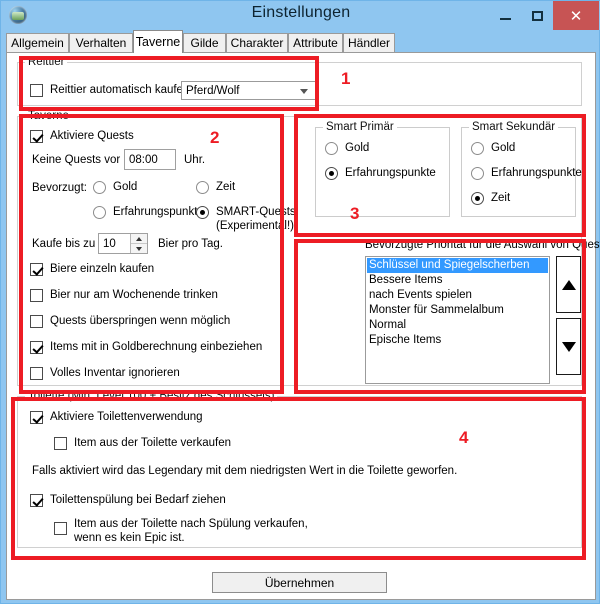 The width and height of the screenshot is (600, 604). I want to click on group-smart-primaer-legend: Smart Primär, so click(360, 127).